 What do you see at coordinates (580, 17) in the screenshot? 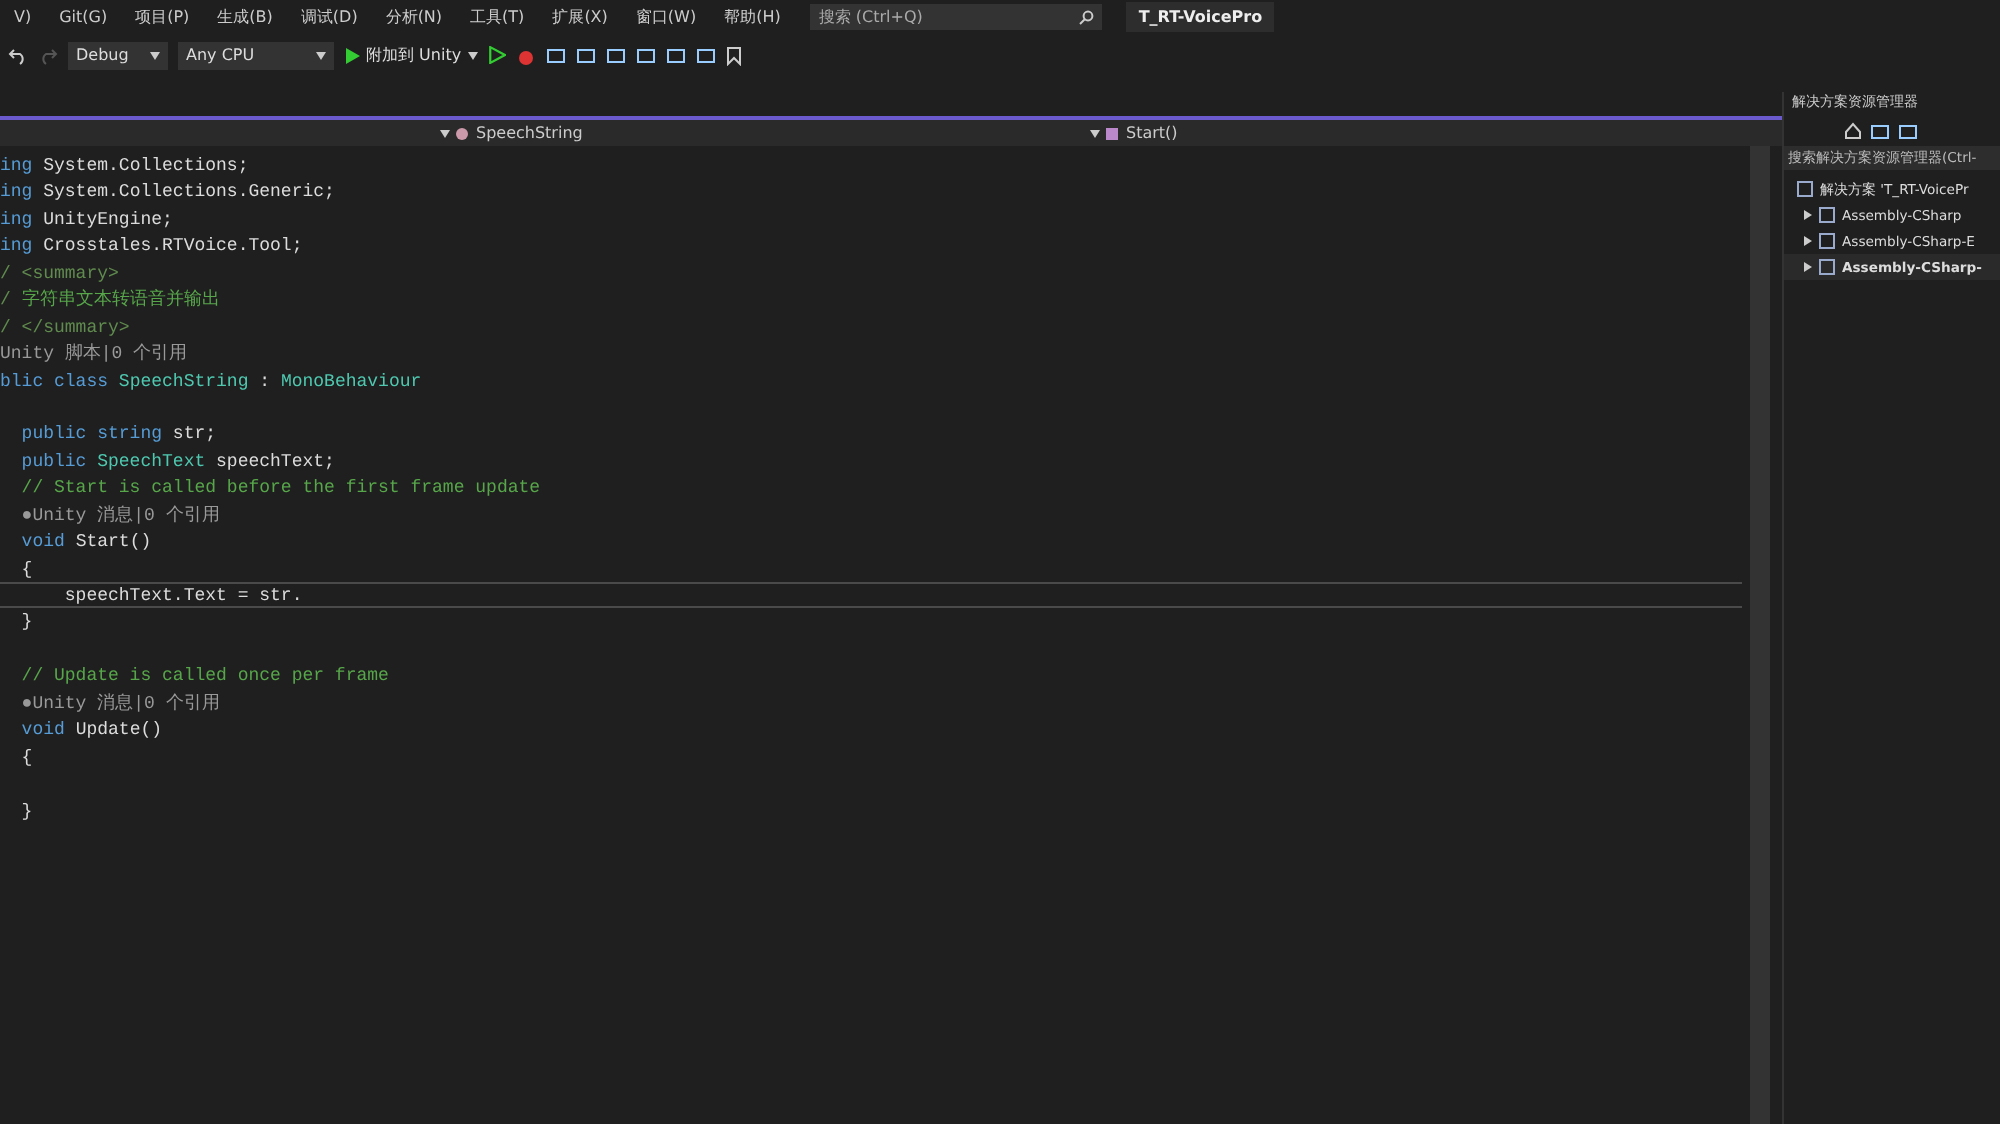
I see `menu-item: 扩展(X)` at bounding box center [580, 17].